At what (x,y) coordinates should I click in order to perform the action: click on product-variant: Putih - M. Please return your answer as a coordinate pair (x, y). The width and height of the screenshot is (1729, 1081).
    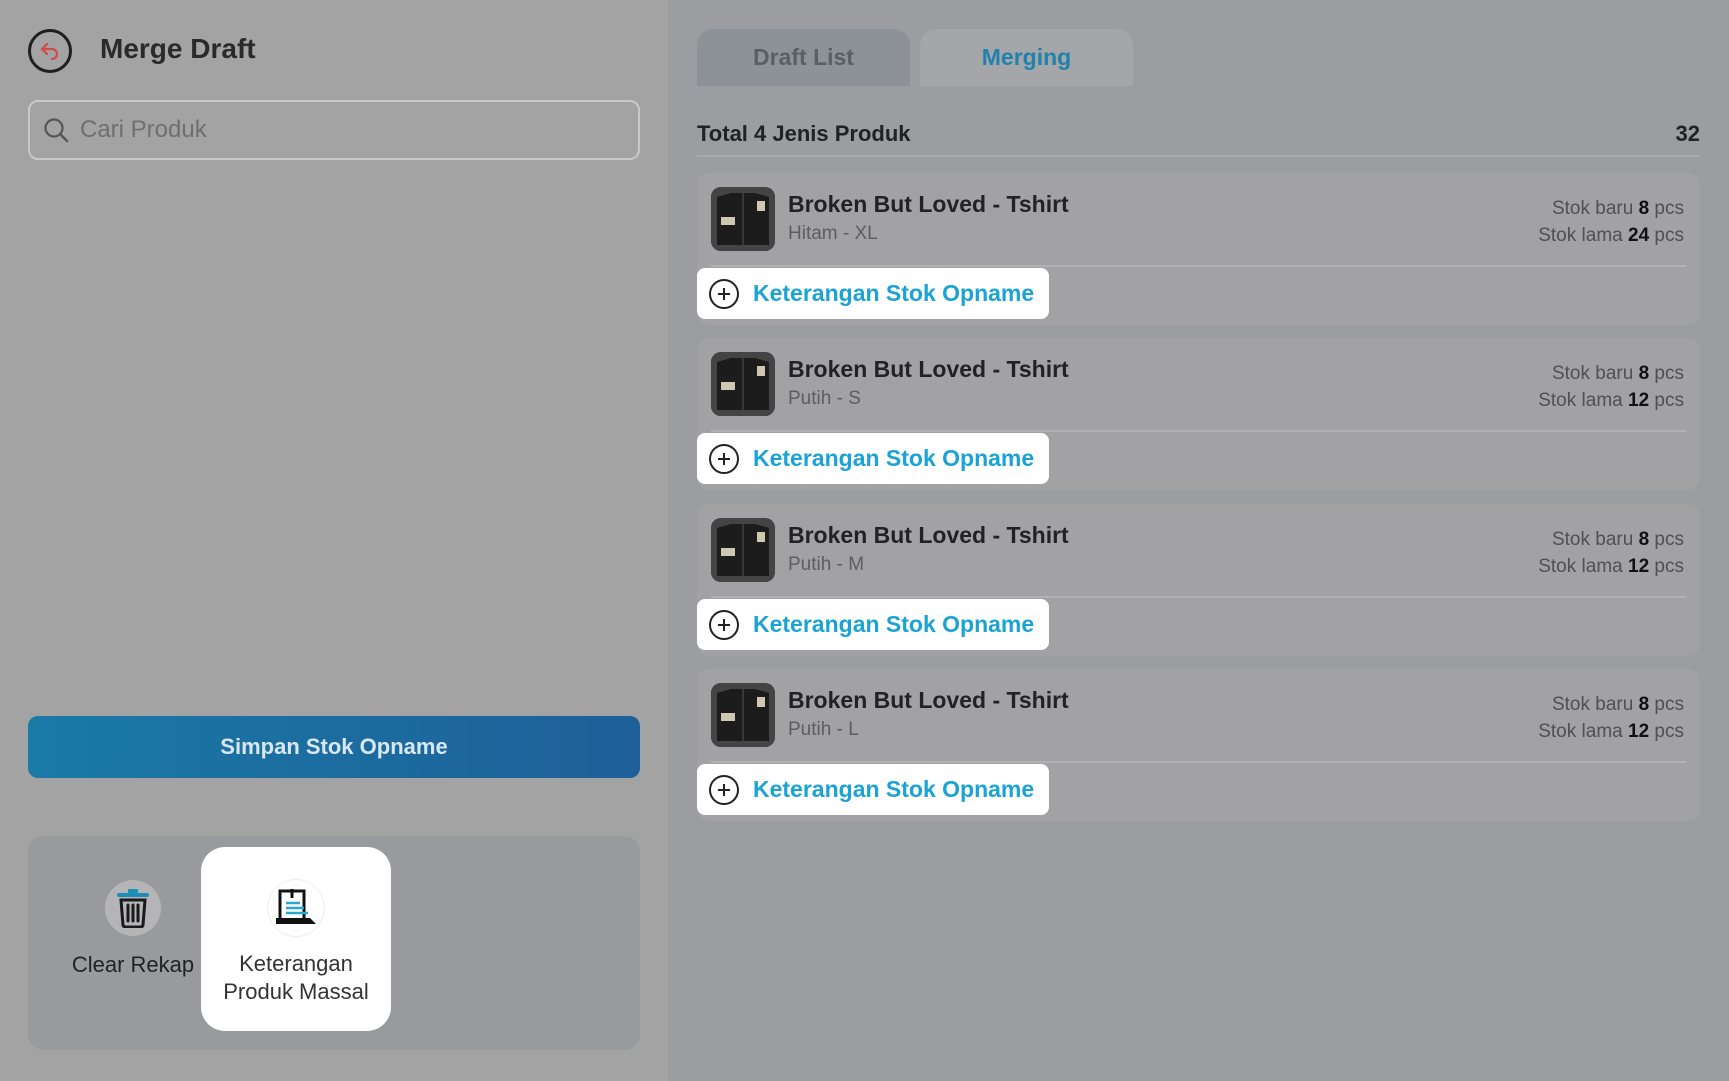
    Looking at the image, I should click on (826, 564).